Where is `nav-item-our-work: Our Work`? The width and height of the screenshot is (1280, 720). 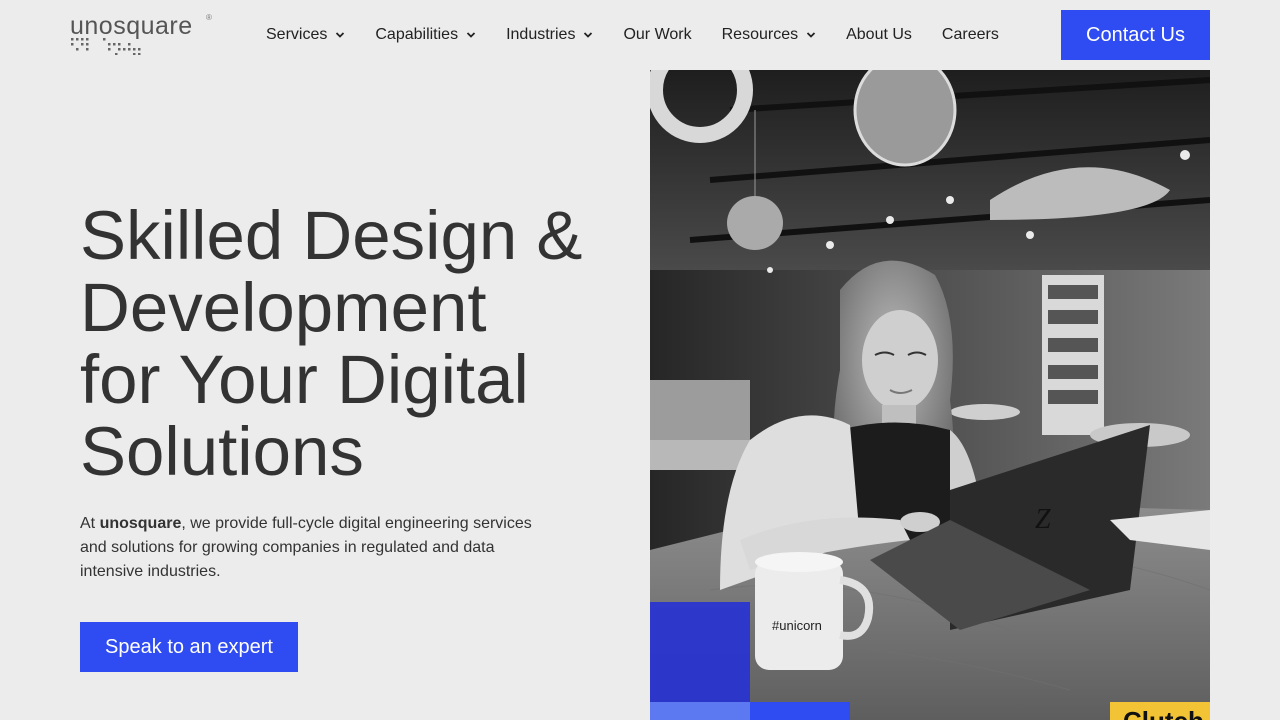 nav-item-our-work: Our Work is located at coordinates (657, 35).